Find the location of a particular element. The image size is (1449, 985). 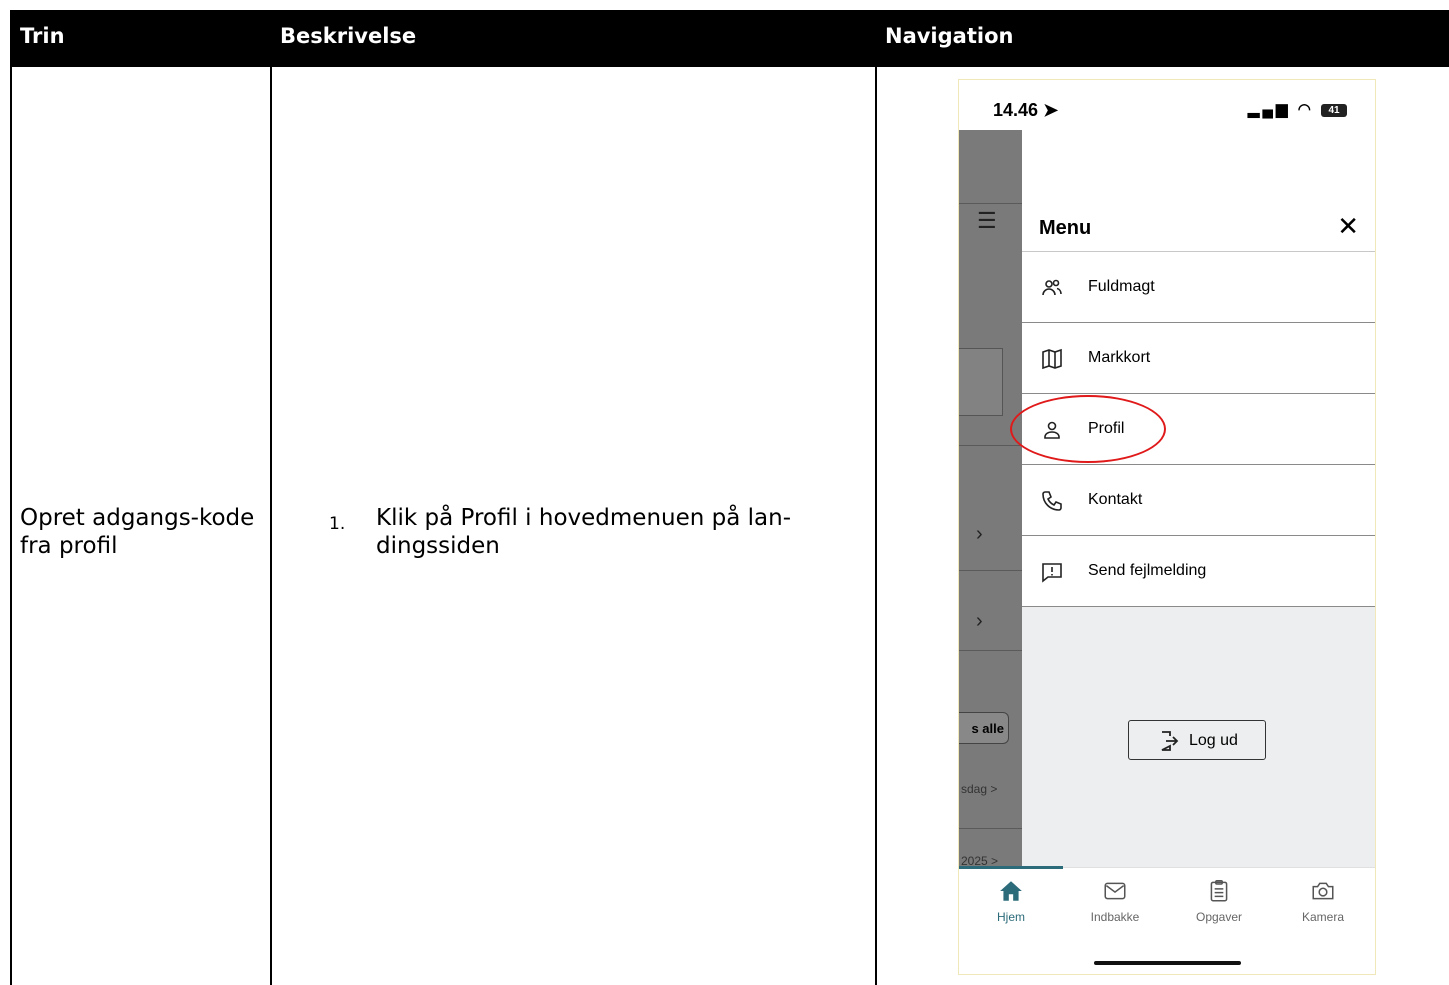

alert-message-icon is located at coordinates (1052, 573).